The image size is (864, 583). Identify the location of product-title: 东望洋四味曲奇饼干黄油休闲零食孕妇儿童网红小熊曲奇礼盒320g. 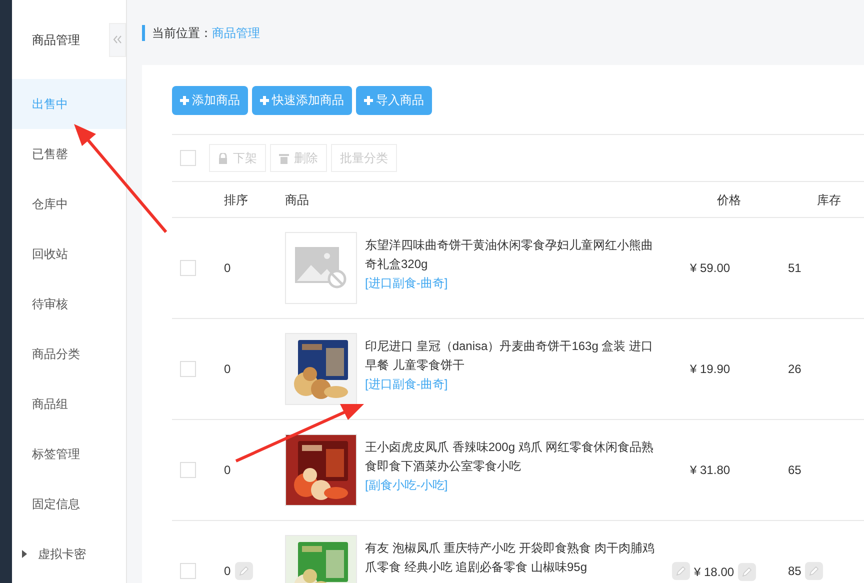
(511, 255).